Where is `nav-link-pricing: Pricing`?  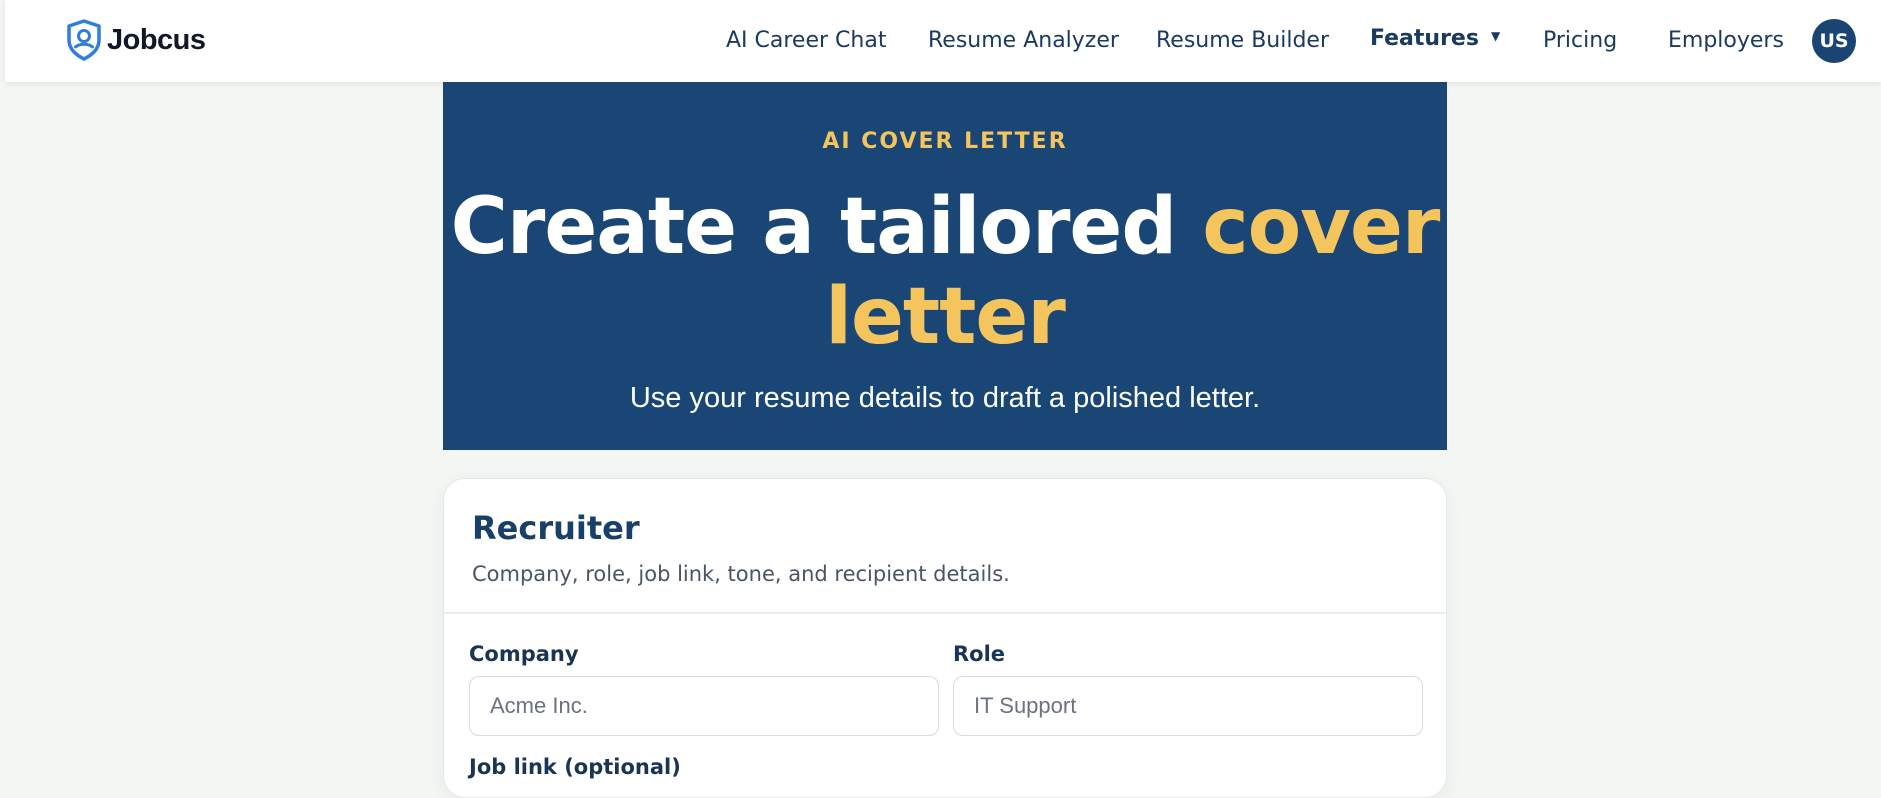
nav-link-pricing: Pricing is located at coordinates (1580, 40).